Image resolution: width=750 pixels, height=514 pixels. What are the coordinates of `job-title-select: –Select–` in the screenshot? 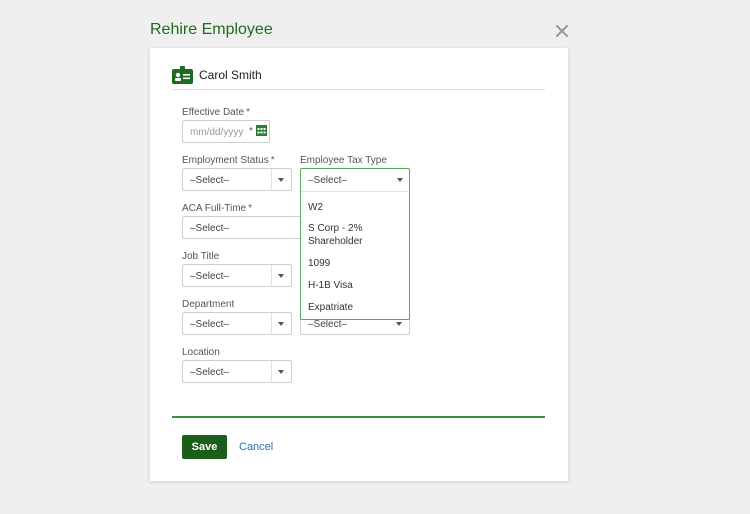 It's located at (237, 275).